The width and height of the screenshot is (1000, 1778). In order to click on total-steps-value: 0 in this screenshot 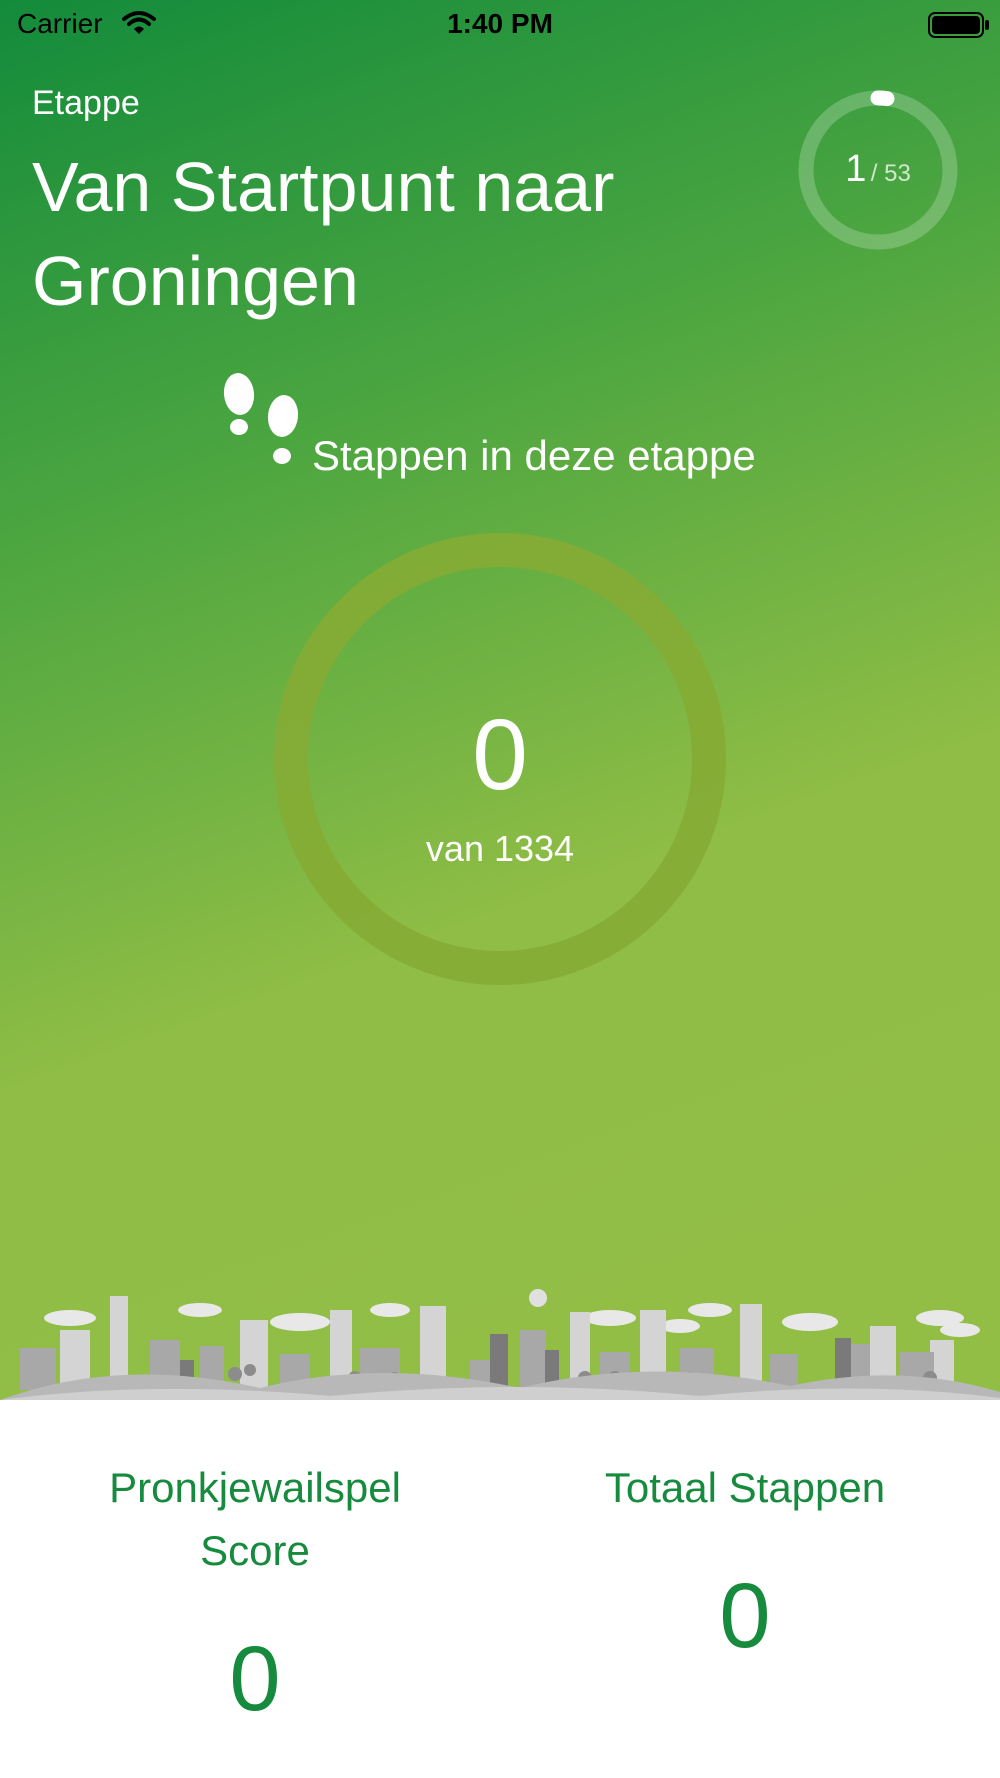, I will do `click(745, 1616)`.